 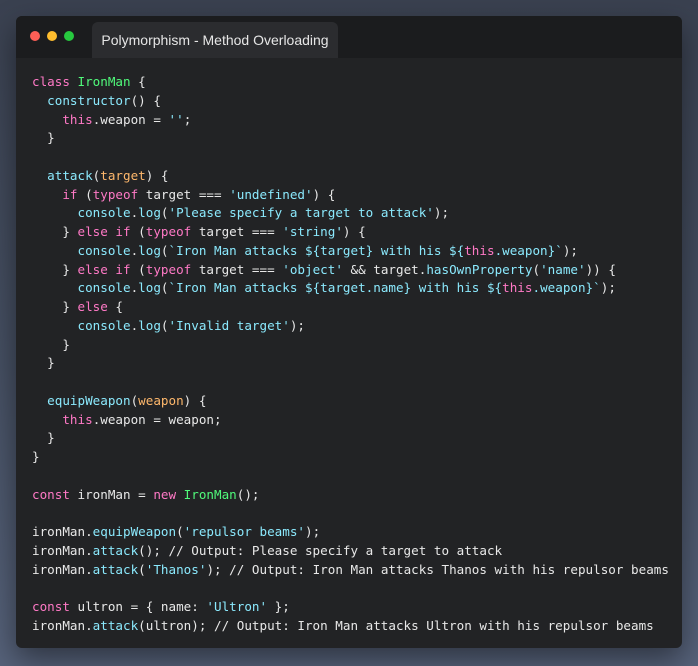 What do you see at coordinates (350, 176) in the screenshot?
I see `code-line: attack(target) {` at bounding box center [350, 176].